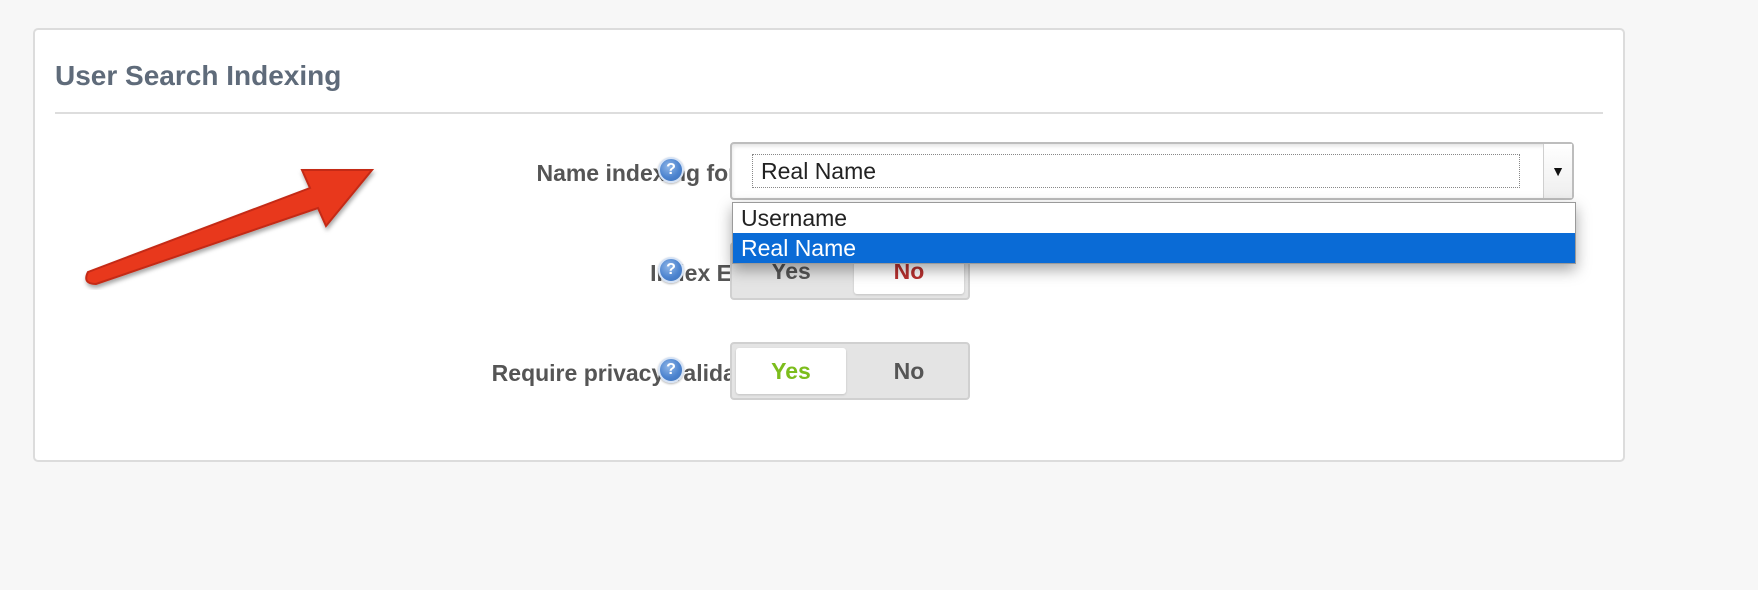 This screenshot has height=590, width=1758. What do you see at coordinates (657, 173) in the screenshot?
I see `name-indexing-format-label: Name indexing format` at bounding box center [657, 173].